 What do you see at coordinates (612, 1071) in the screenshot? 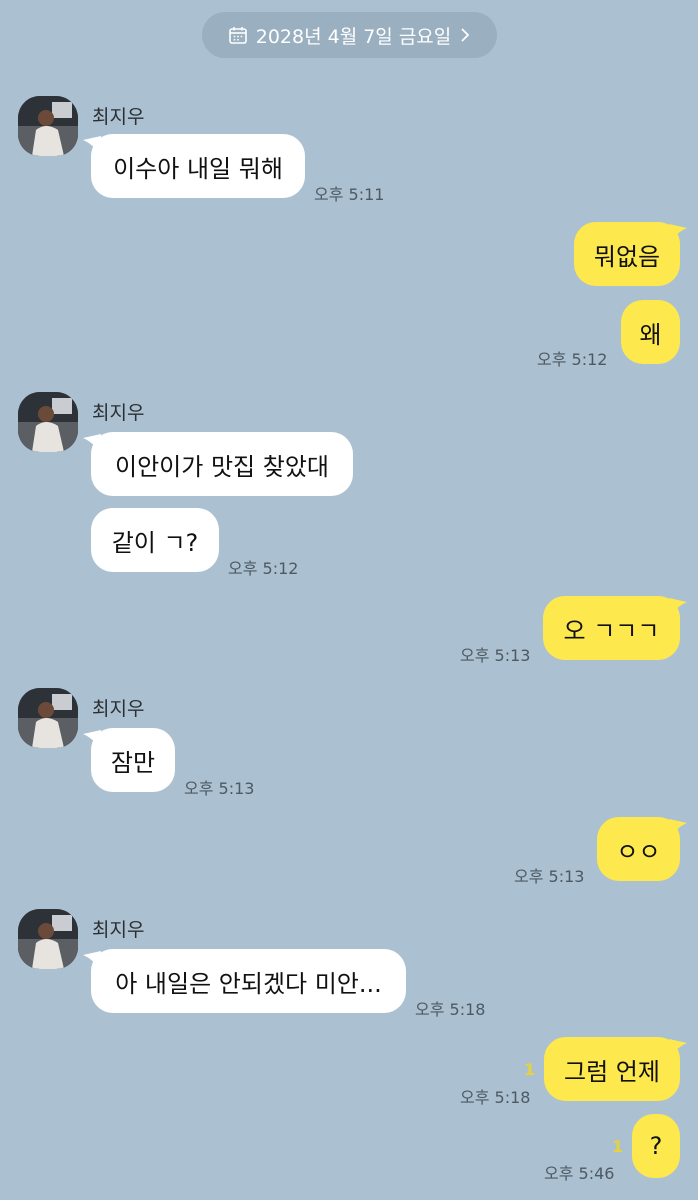
I see `message-text: 그럼 언제` at bounding box center [612, 1071].